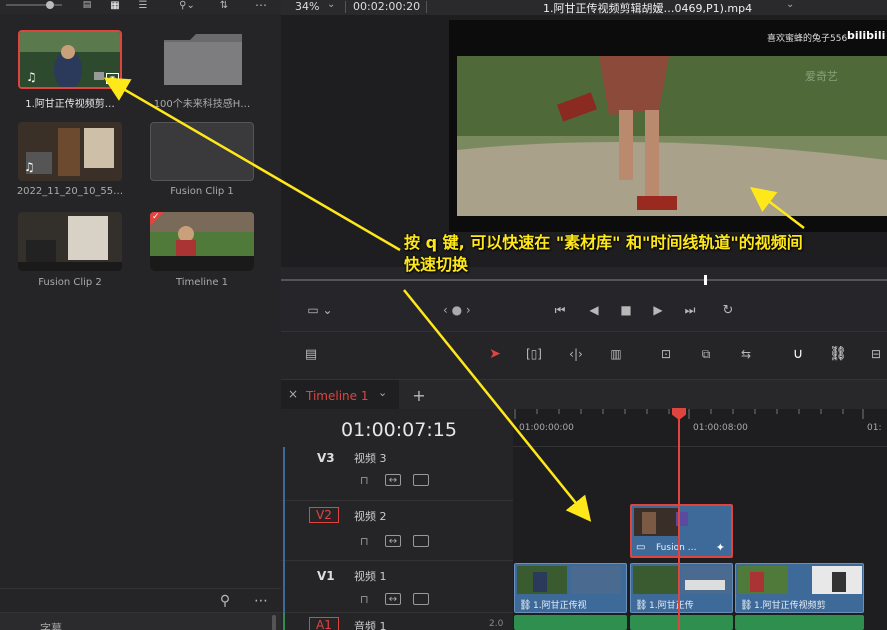 The image size is (887, 630). I want to click on track-v2: V2 视频 2 ⊓ ↔, so click(397, 531).